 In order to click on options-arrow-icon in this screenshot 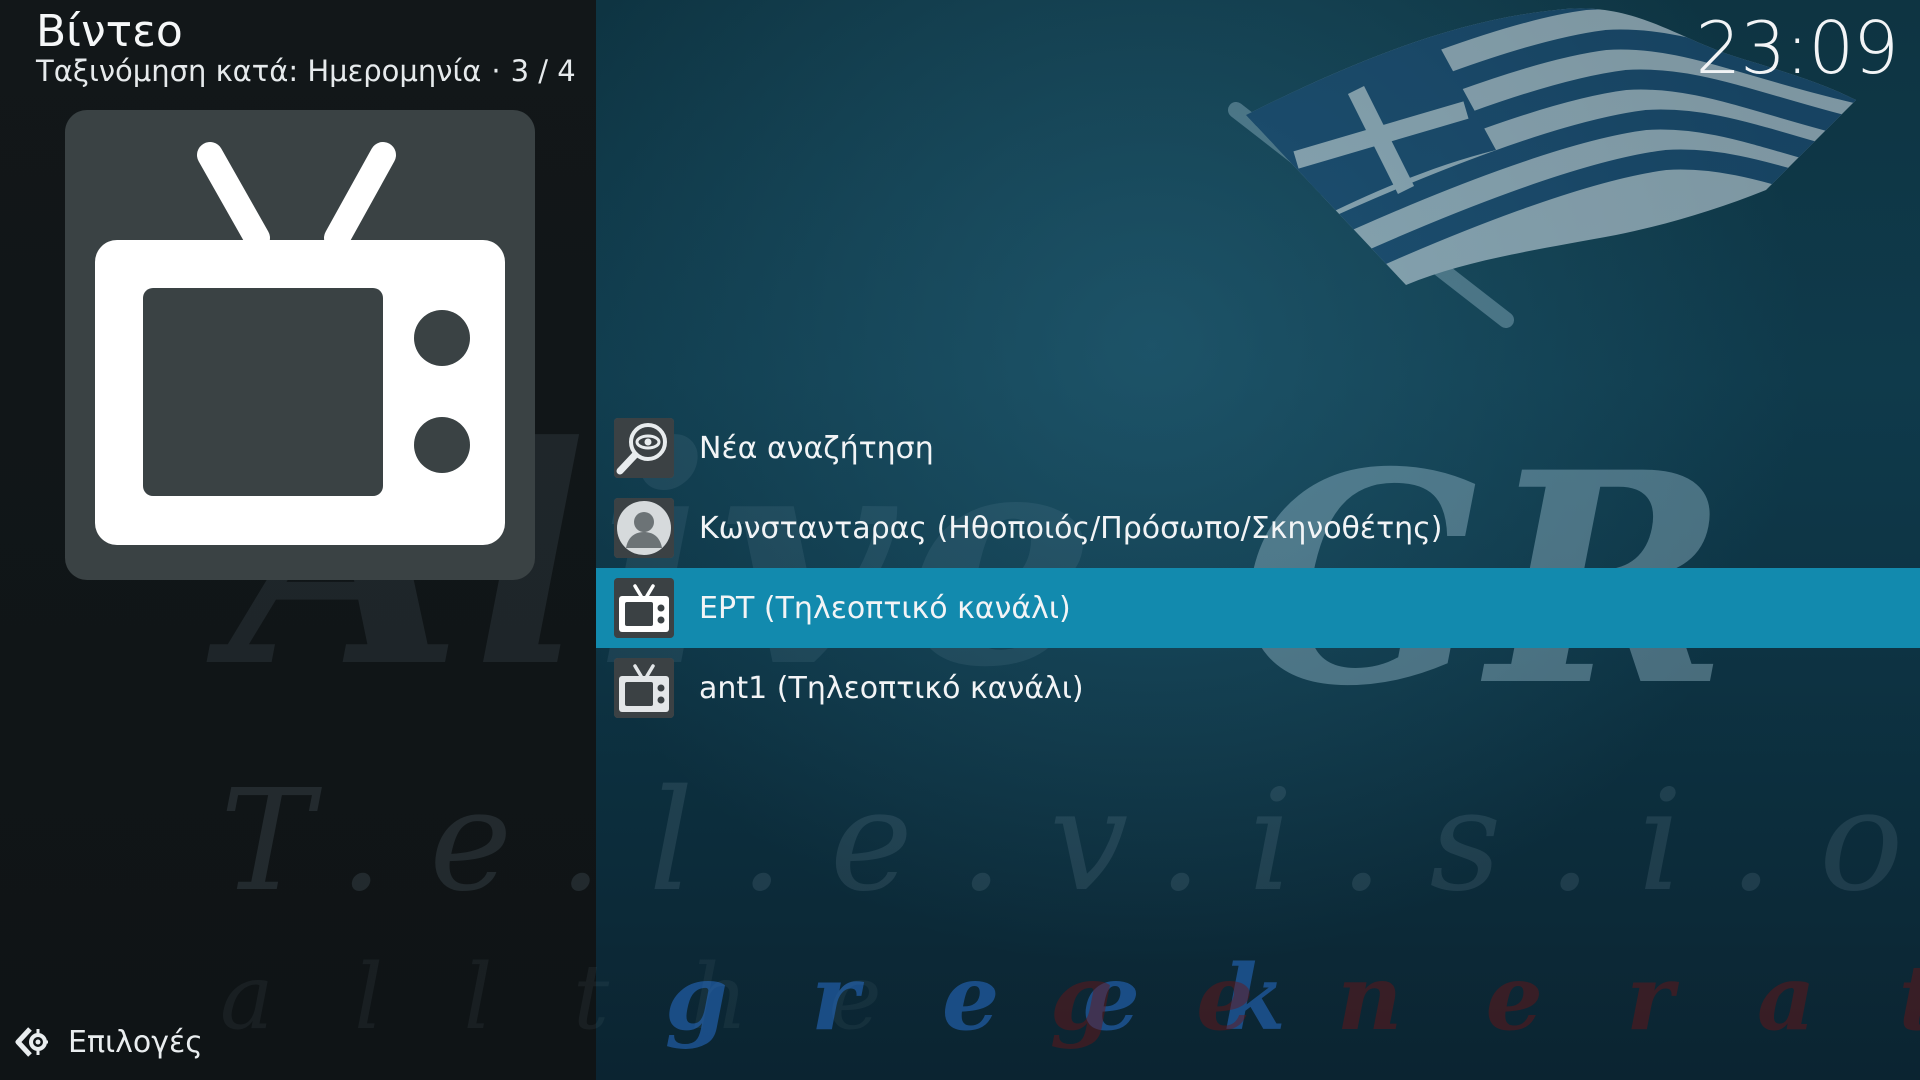, I will do `click(31, 1042)`.